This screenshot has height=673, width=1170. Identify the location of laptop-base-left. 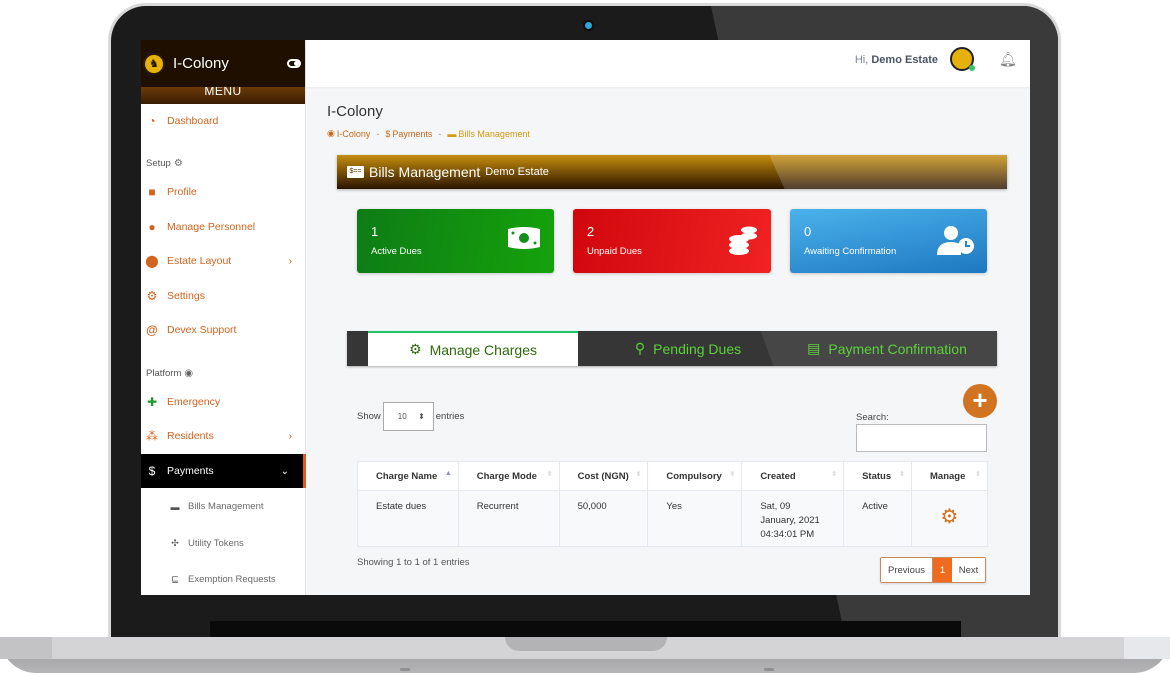
(26, 648).